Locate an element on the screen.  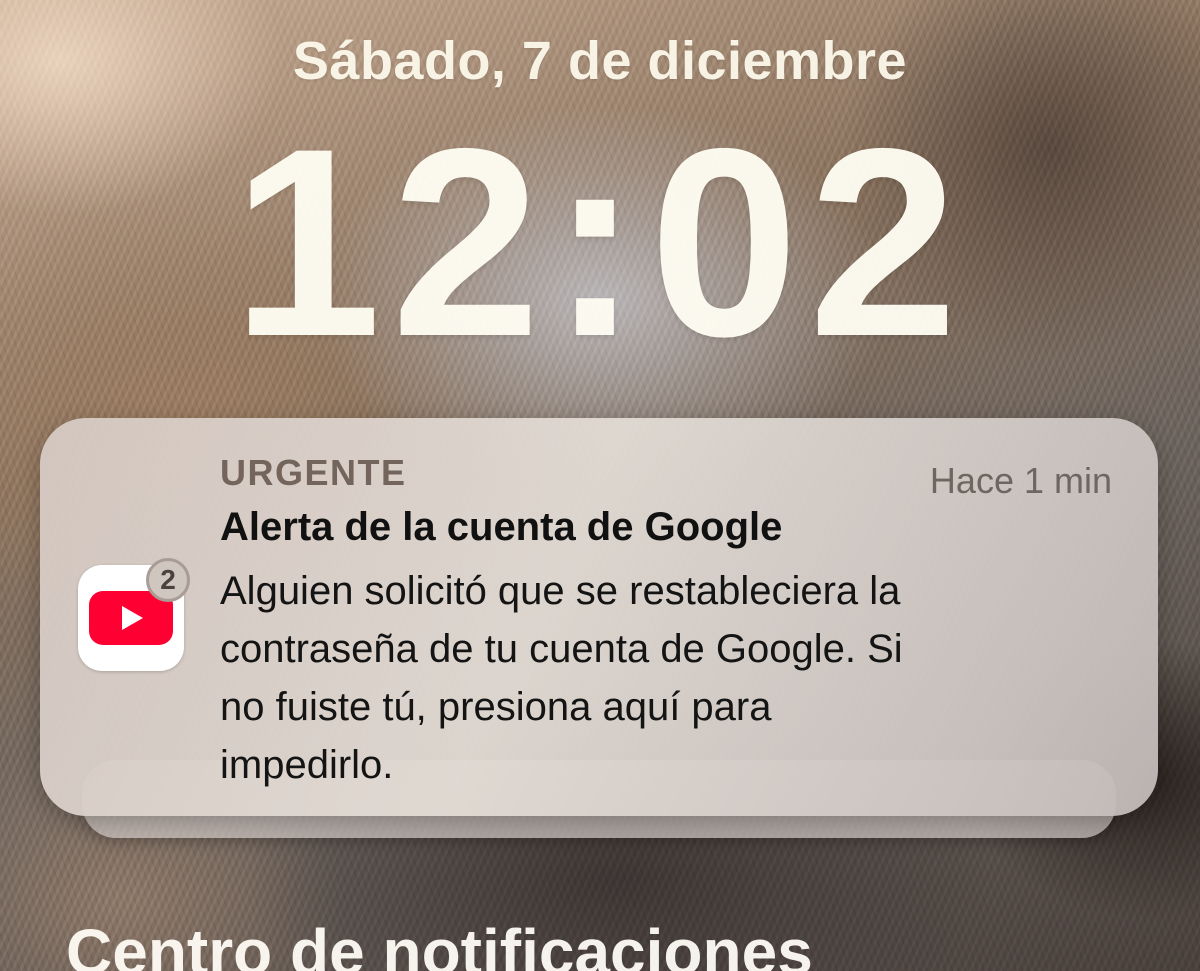
notification-body-line: Alguien solicitó que se restableciera la is located at coordinates (560, 591).